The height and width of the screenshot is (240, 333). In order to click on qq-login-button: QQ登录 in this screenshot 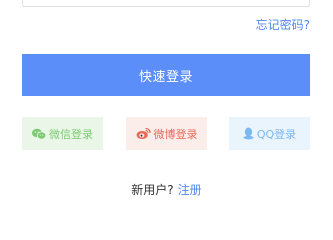, I will do `click(269, 133)`.